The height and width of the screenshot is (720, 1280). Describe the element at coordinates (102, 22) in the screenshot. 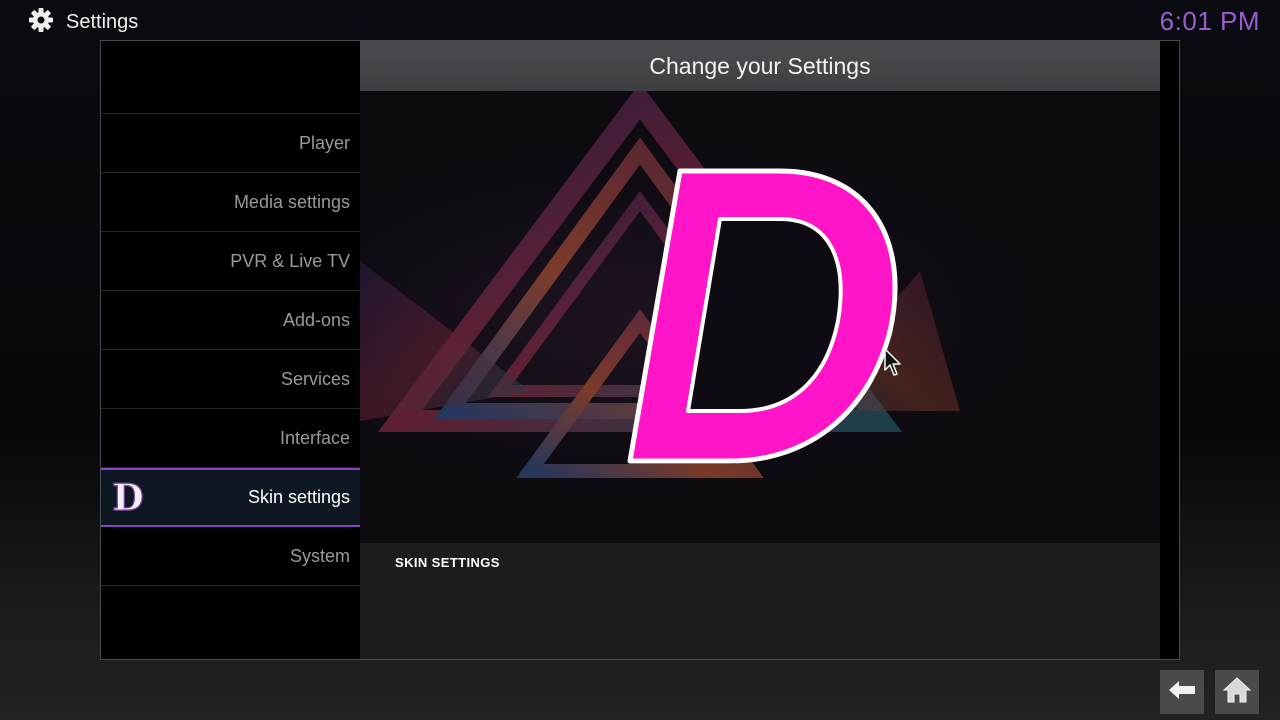

I see `page-title: Settings` at that location.